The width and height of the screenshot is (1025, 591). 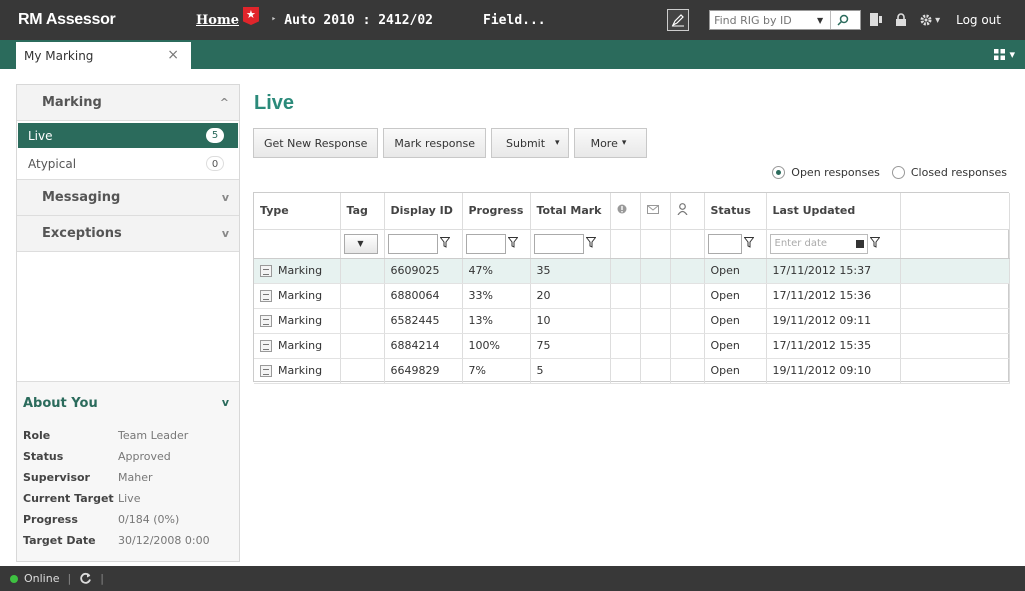 What do you see at coordinates (496, 211) in the screenshot?
I see `column-header-progress: Progress` at bounding box center [496, 211].